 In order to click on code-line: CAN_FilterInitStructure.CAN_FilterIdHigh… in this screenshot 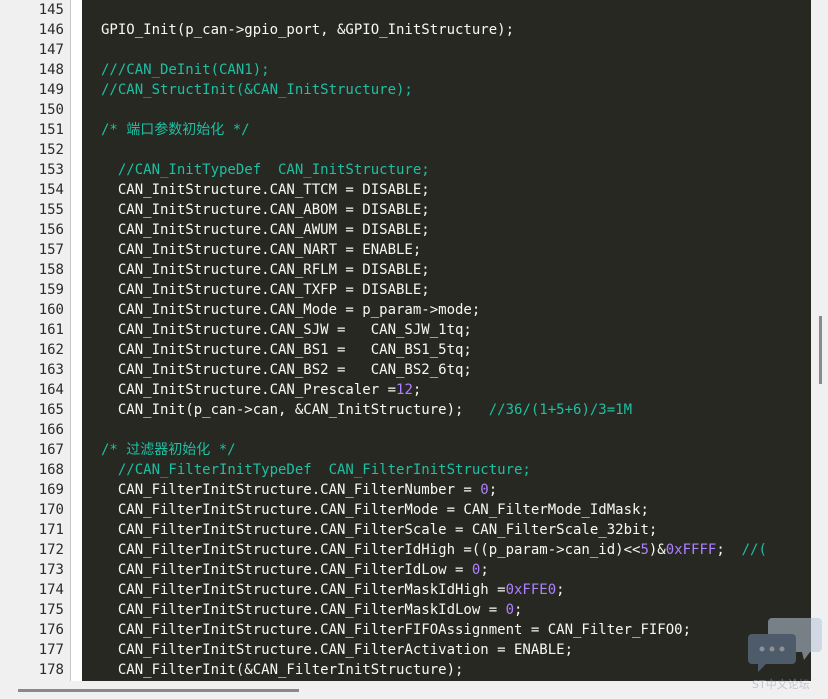, I will do `click(434, 550)`.